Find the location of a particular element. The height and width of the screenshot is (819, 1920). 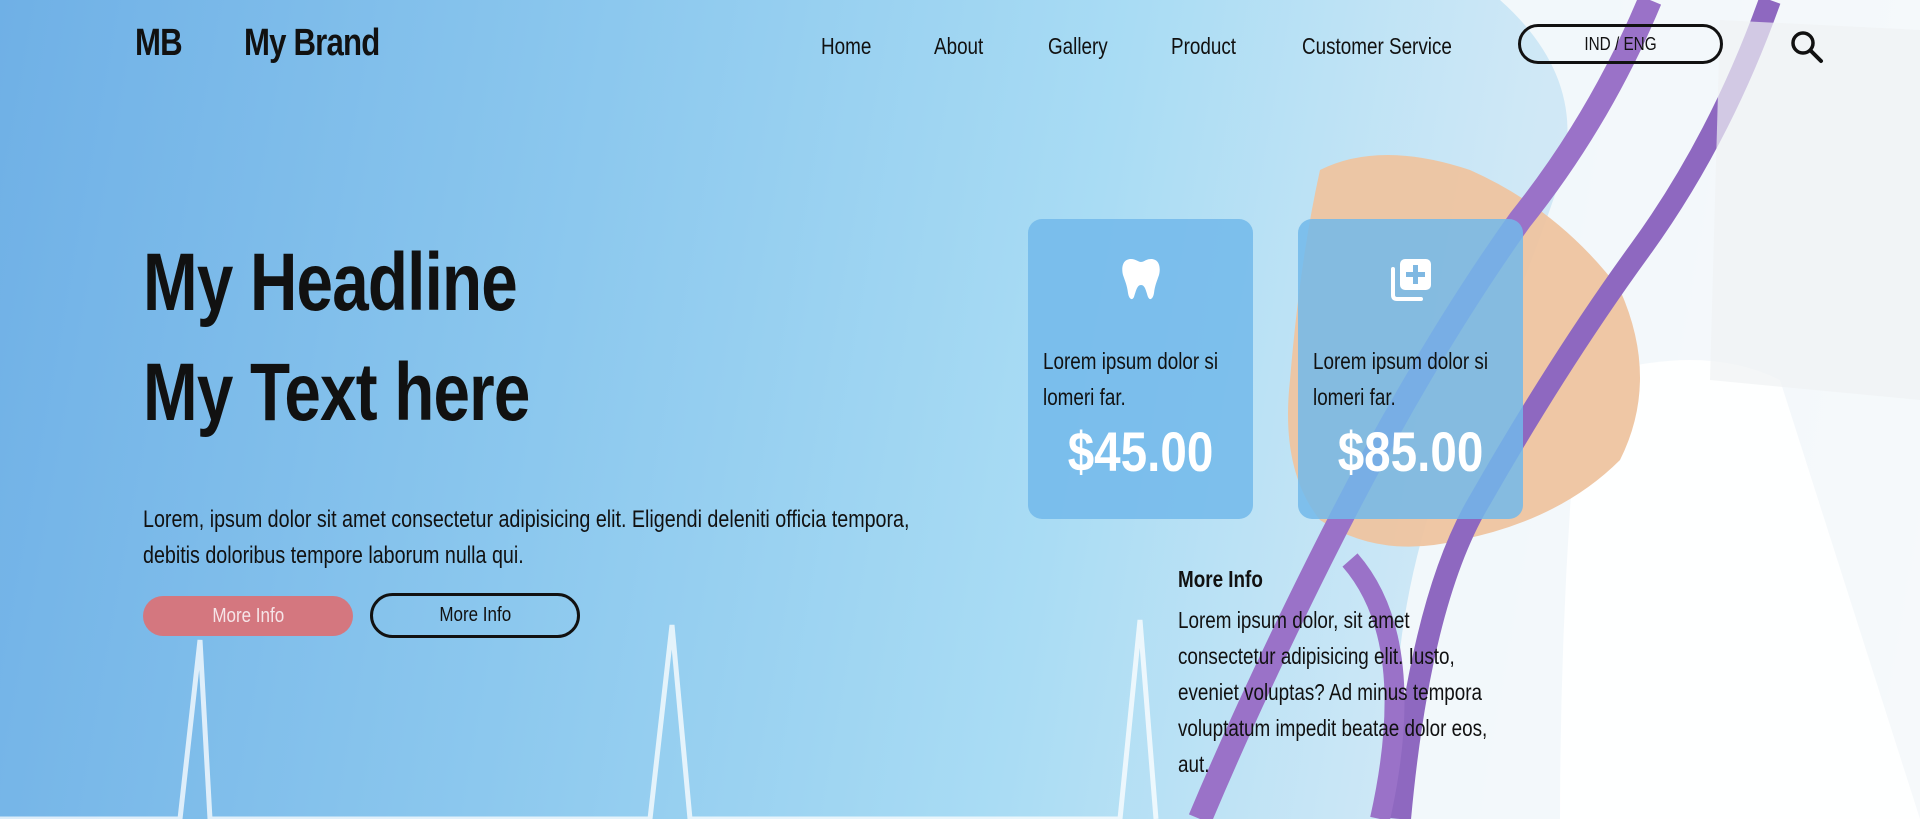

more-info-secondary-button: More Info is located at coordinates (475, 615).